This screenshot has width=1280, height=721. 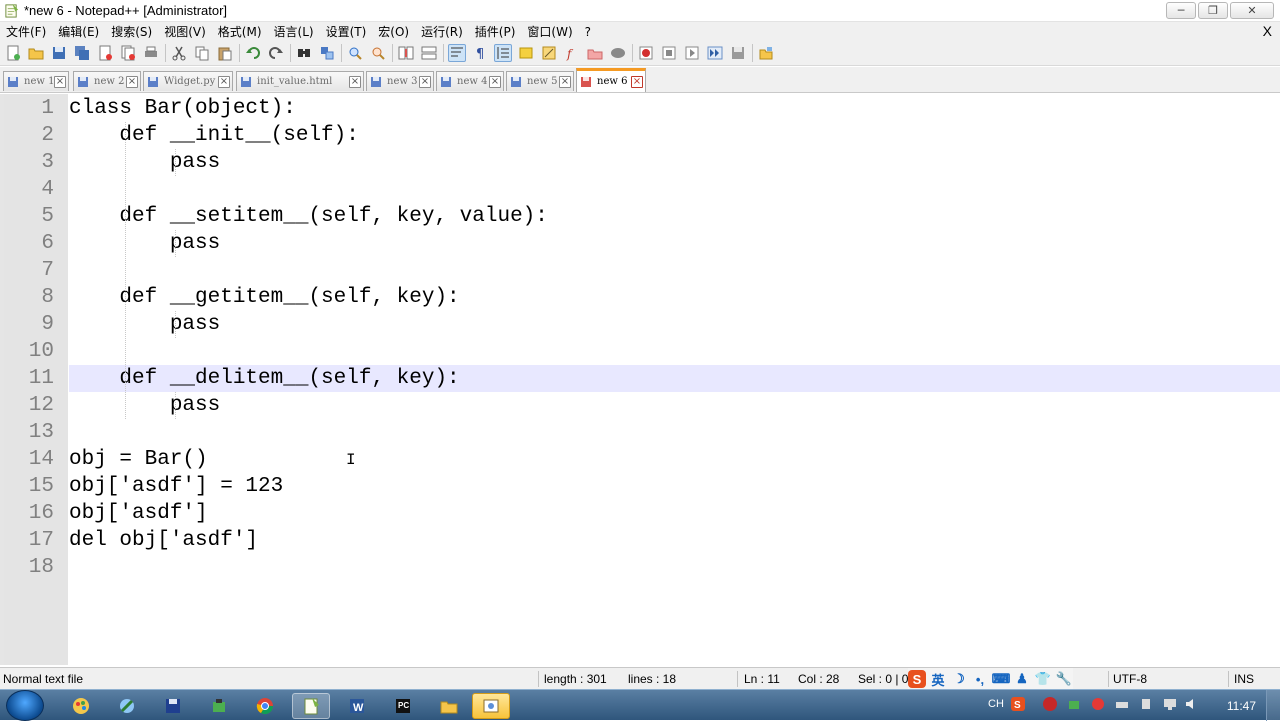 I want to click on word-icon: W, so click(x=357, y=706).